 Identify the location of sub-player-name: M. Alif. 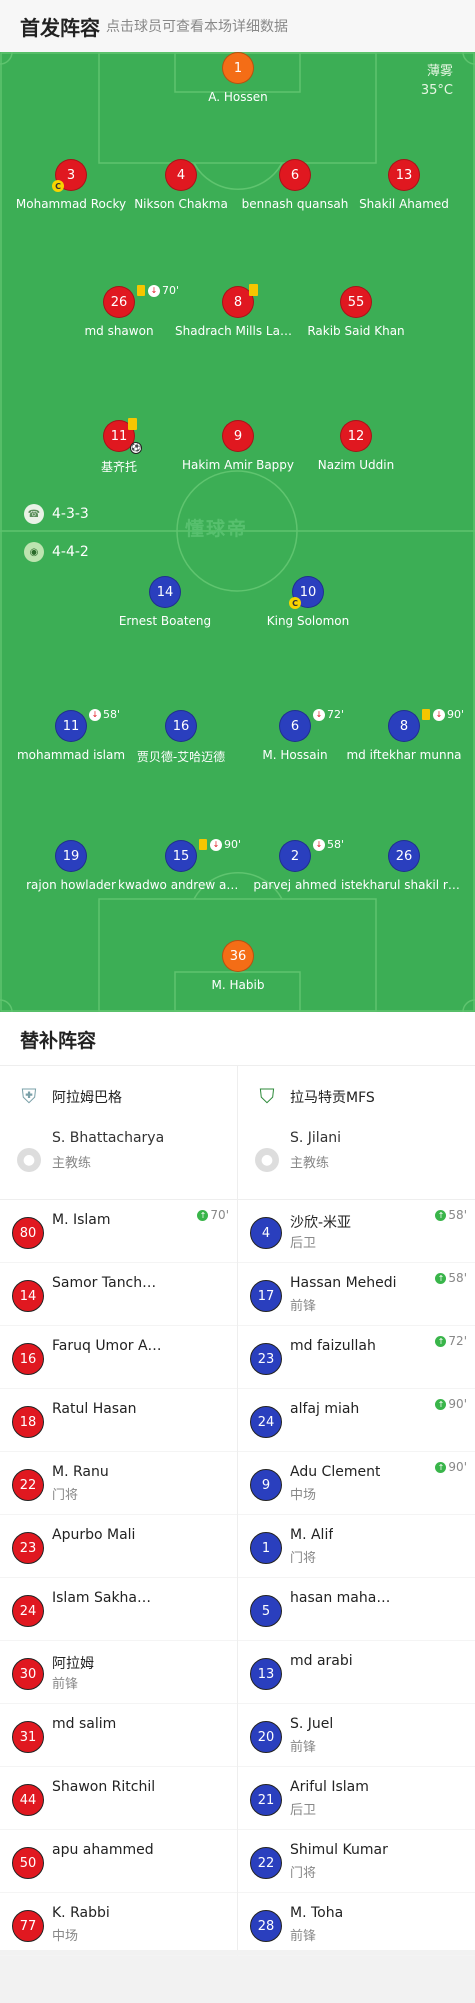
(312, 1535).